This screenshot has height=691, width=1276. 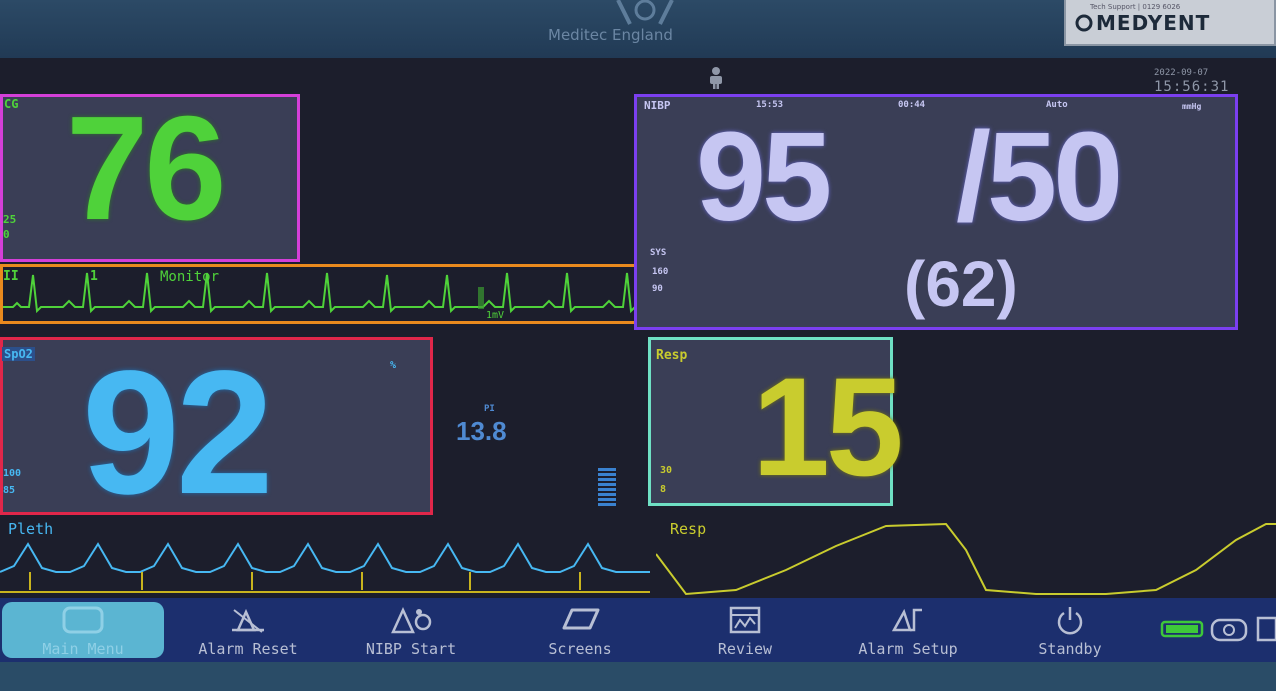 What do you see at coordinates (1135, 7) in the screenshot?
I see `vendor-support-text: Tech Support | 0129 6026` at bounding box center [1135, 7].